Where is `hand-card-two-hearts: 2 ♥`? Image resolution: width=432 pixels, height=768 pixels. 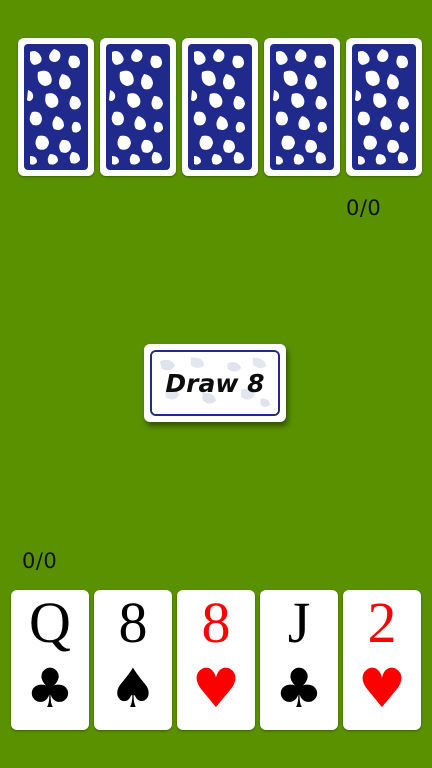
hand-card-two-hearts: 2 ♥ is located at coordinates (382, 660).